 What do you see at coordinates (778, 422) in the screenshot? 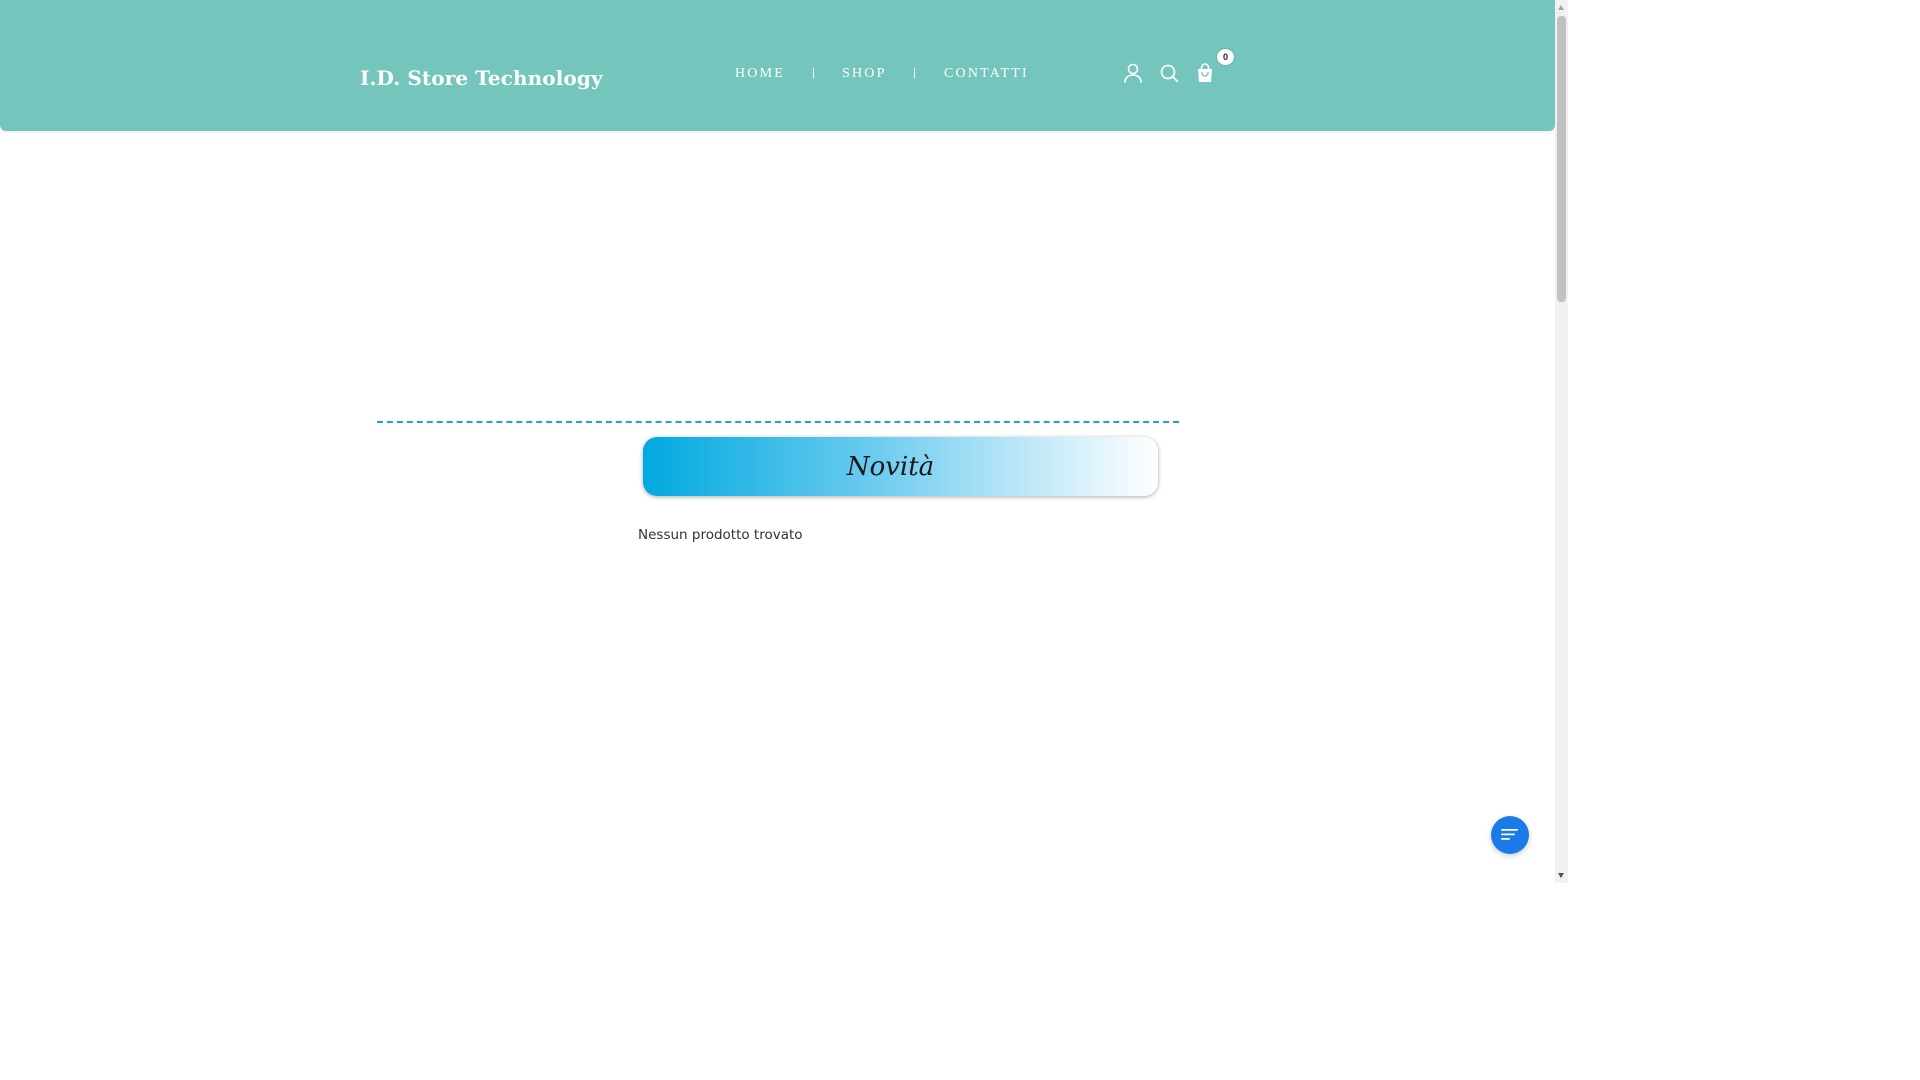
I see `section-divider` at bounding box center [778, 422].